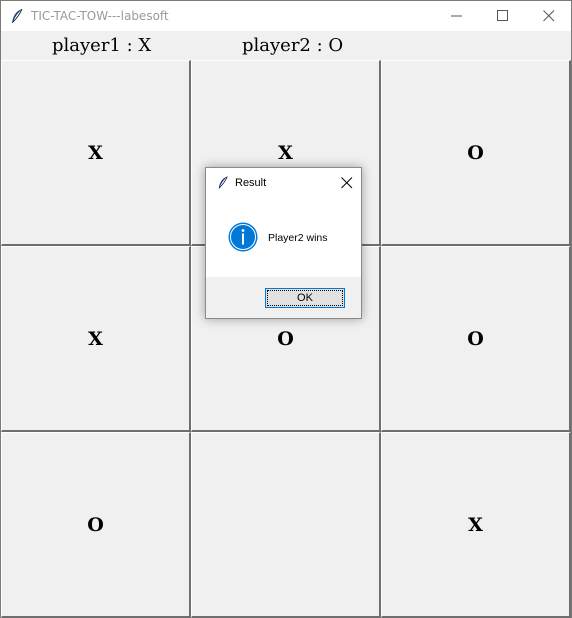 The height and width of the screenshot is (618, 572). I want to click on players-header: player1 : X player2 : O, so click(286, 46).